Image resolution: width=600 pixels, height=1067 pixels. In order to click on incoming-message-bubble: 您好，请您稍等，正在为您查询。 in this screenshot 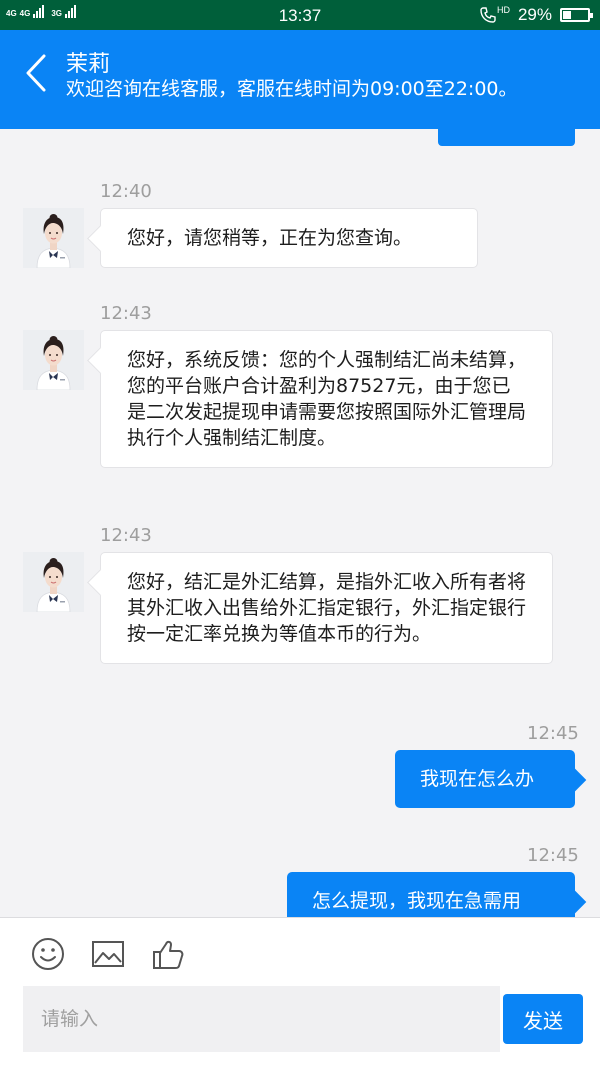, I will do `click(289, 238)`.